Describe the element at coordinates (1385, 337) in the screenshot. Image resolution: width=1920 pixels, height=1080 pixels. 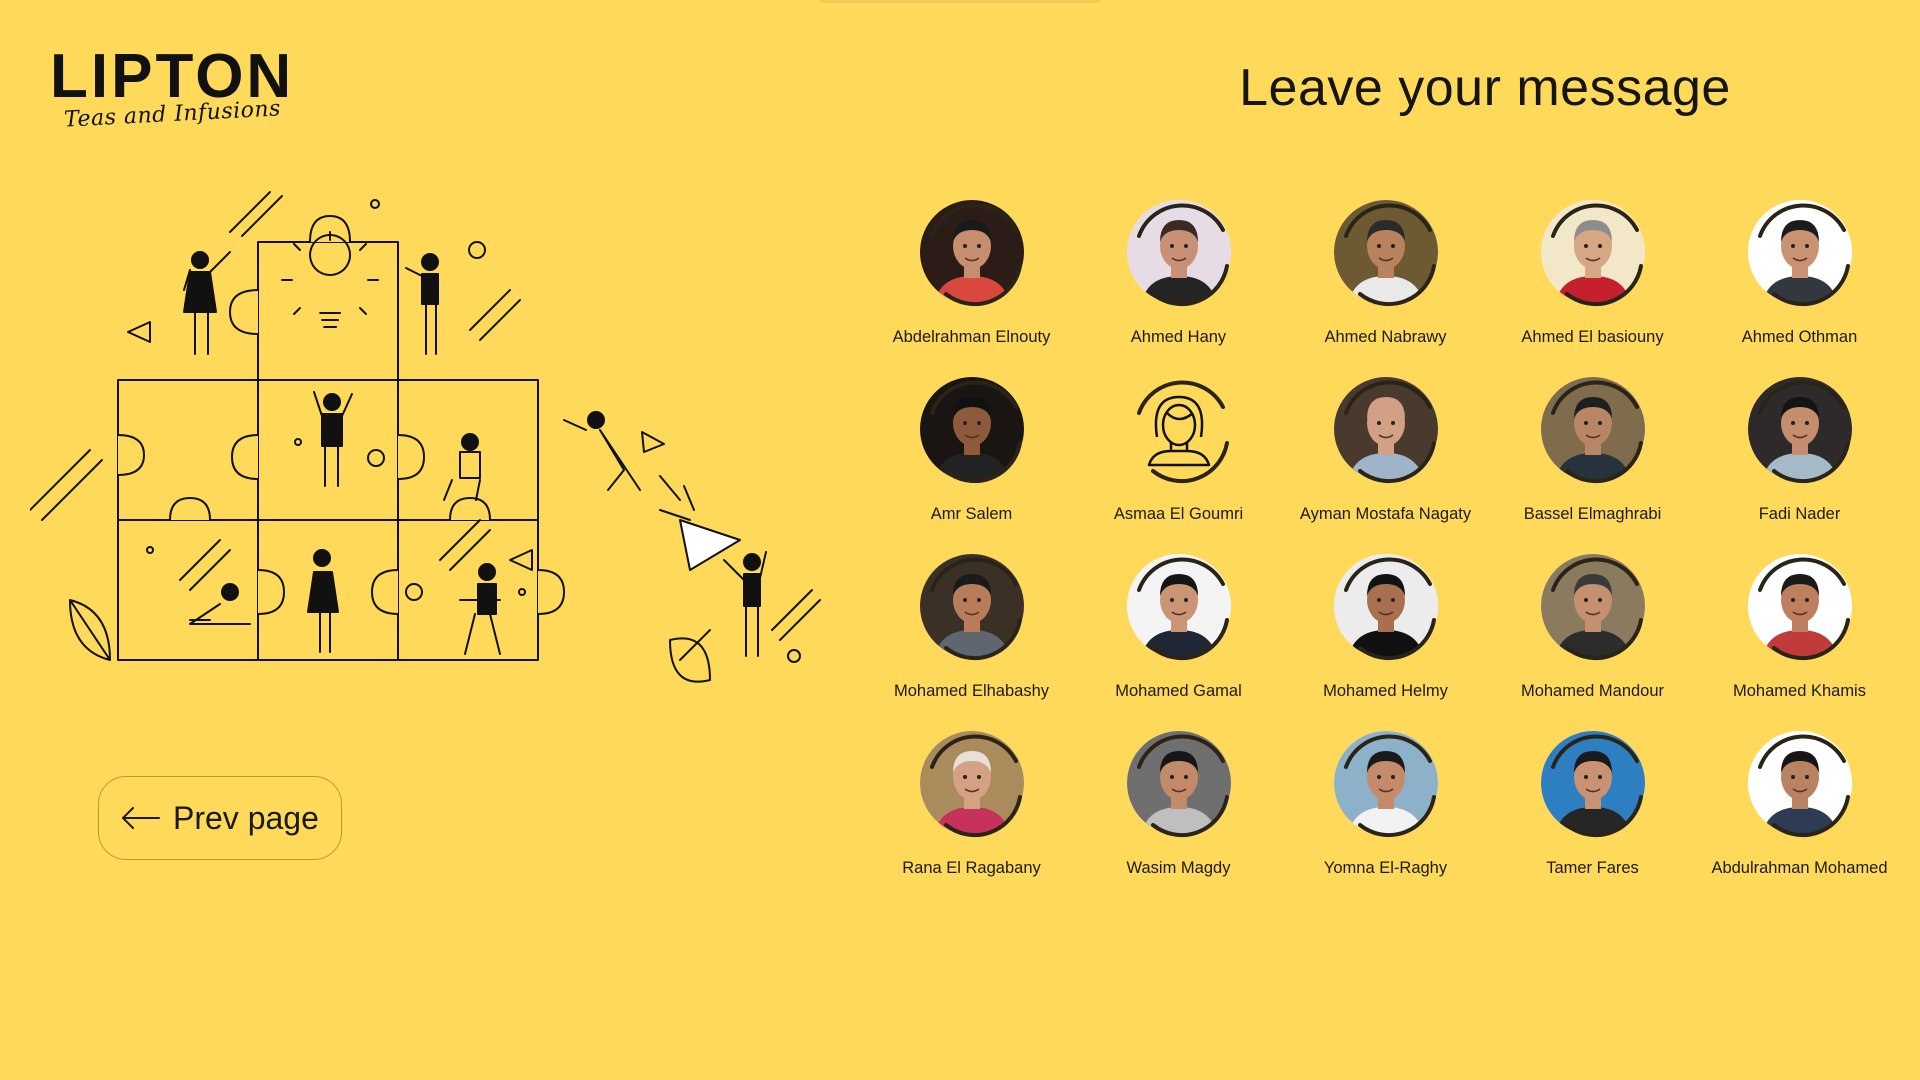
I see `member-name: Ahmed Nabrawy` at that location.